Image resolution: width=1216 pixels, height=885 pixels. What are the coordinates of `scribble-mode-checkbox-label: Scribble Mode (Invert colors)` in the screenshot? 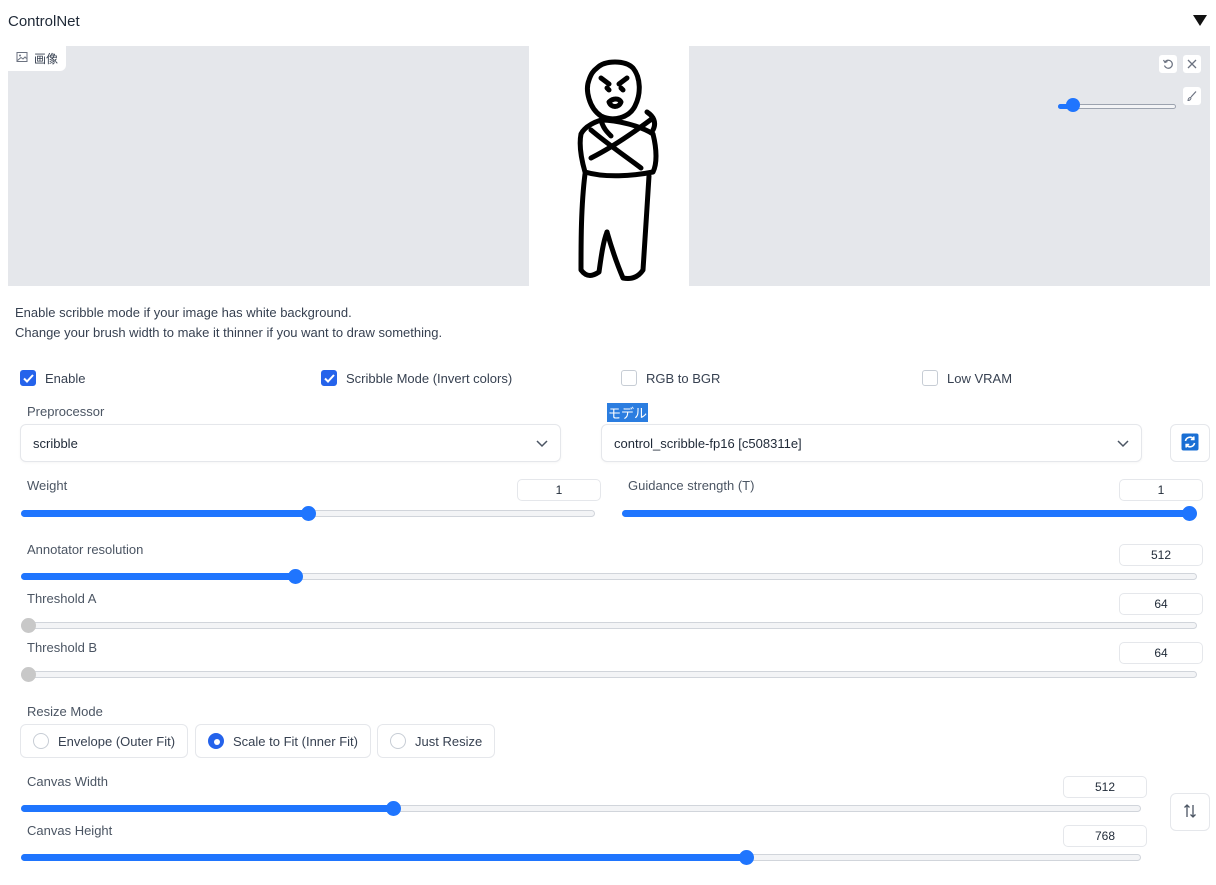 It's located at (429, 378).